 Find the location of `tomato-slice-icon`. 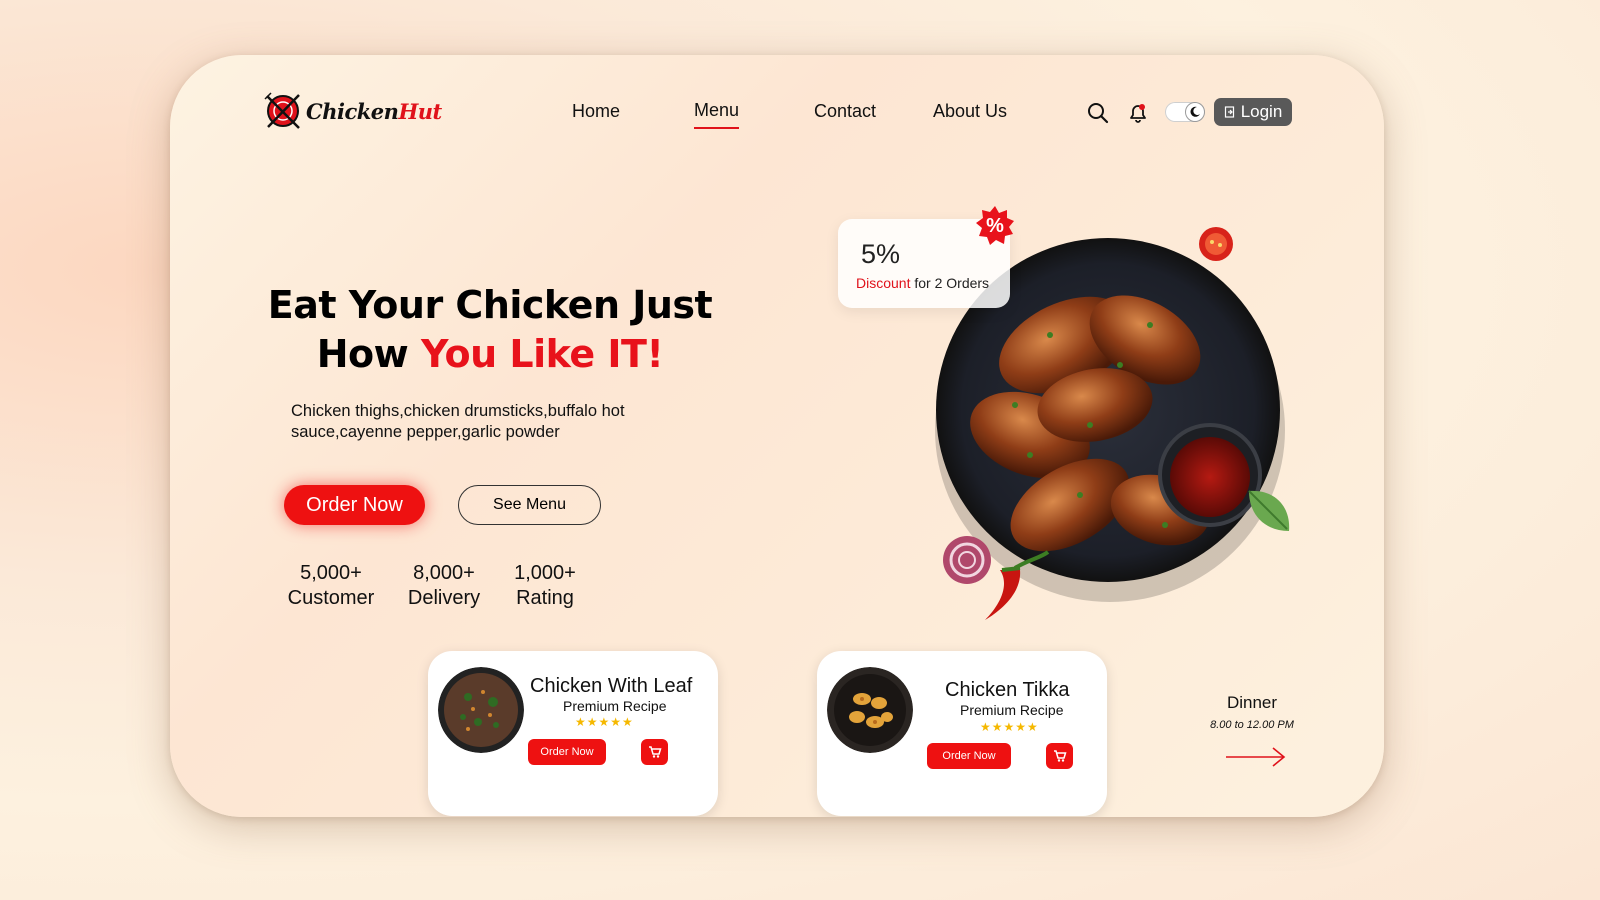

tomato-slice-icon is located at coordinates (1216, 244).